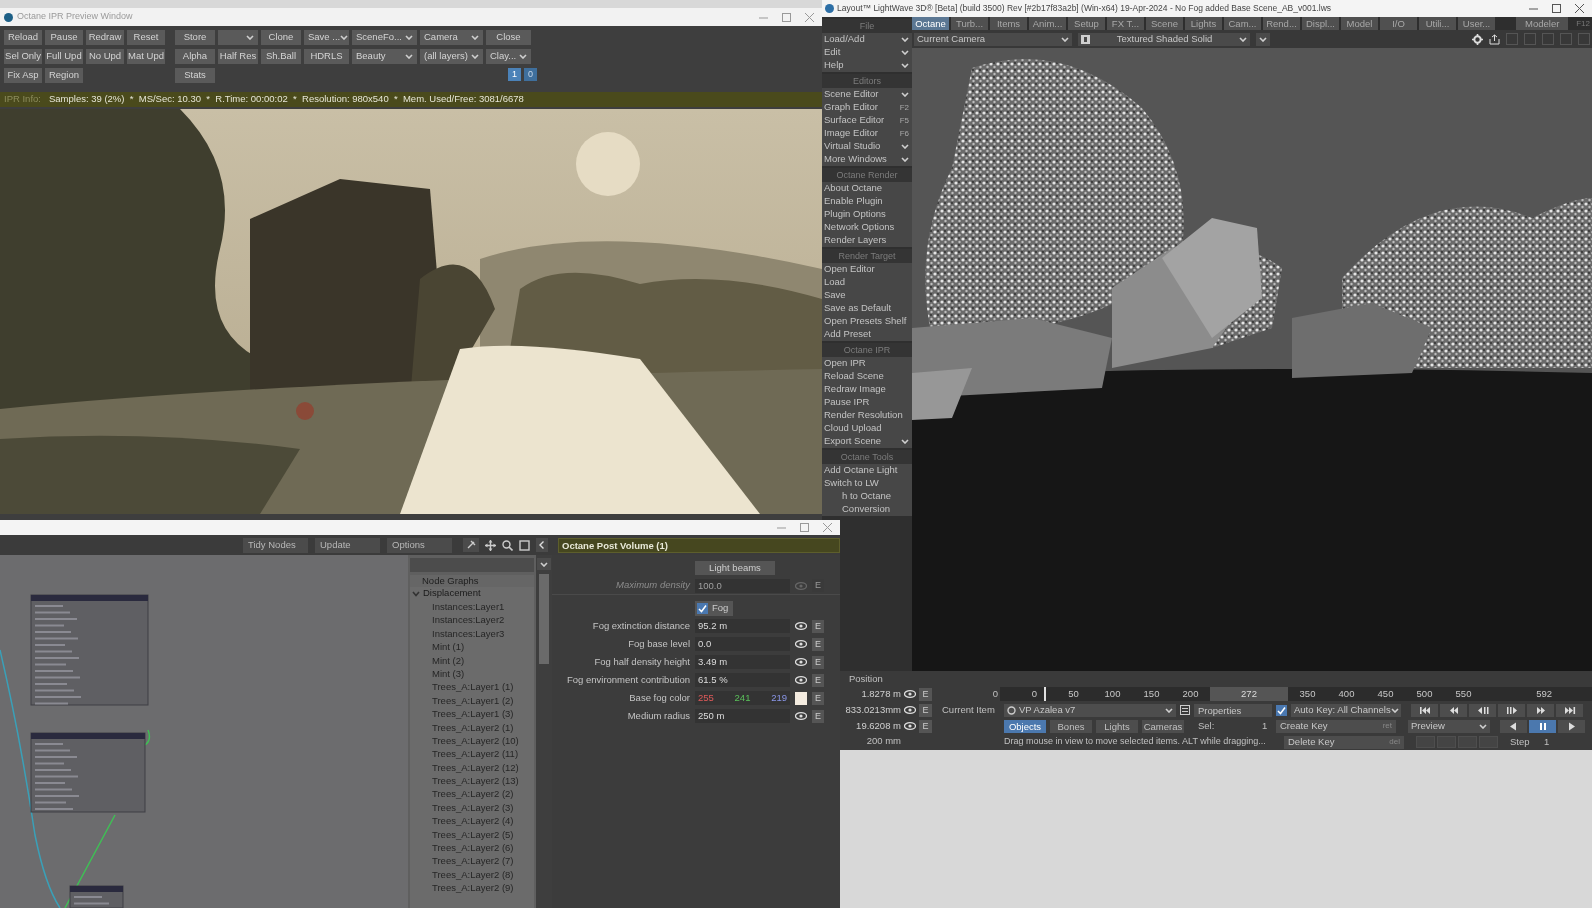 The width and height of the screenshot is (1592, 908). I want to click on tree-item: Trees_A:Layer2 (10), so click(472, 740).